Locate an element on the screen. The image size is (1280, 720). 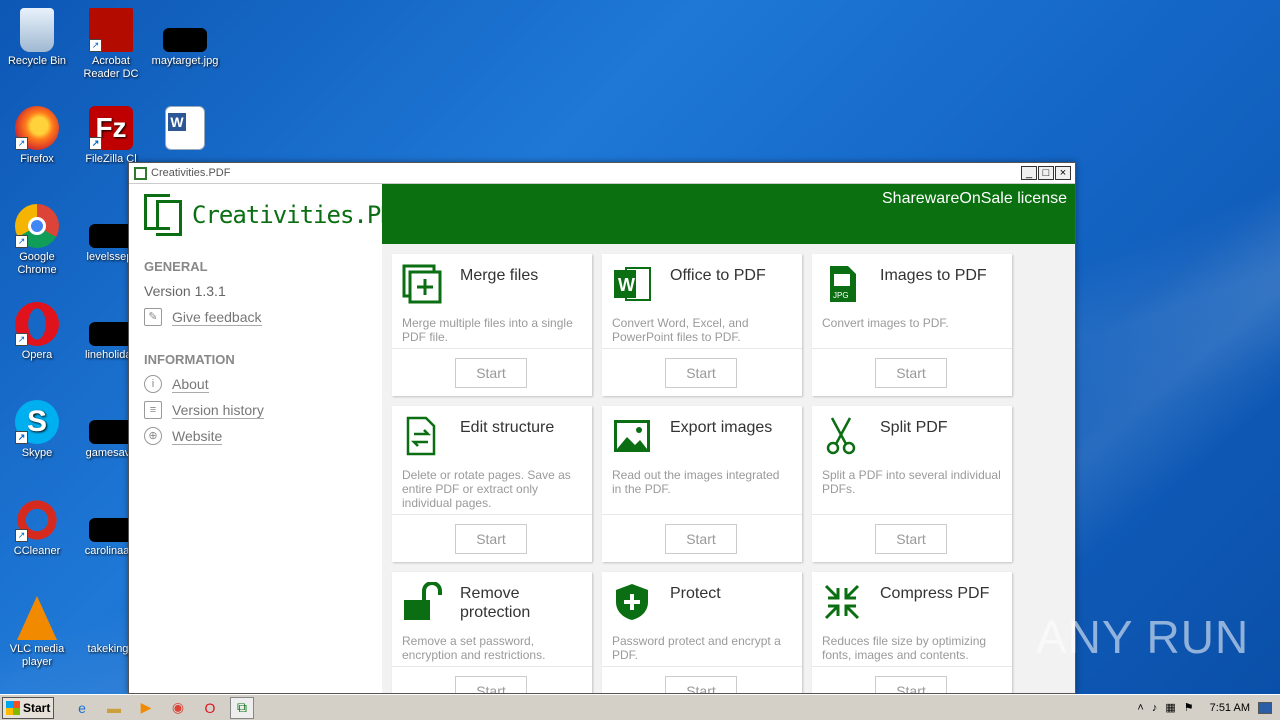
minimize-button: _ is located at coordinates (1029, 173).